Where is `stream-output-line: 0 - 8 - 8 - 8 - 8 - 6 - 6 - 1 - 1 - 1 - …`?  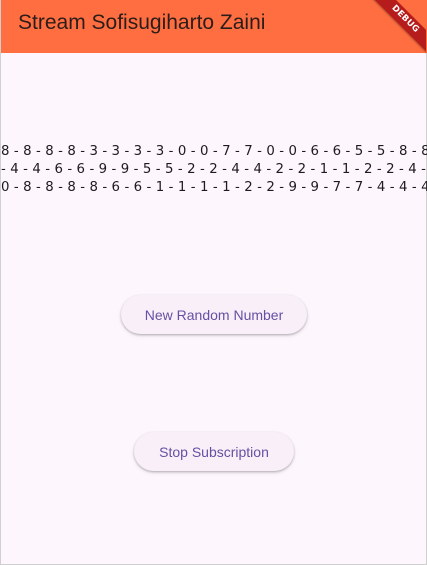 stream-output-line: 0 - 8 - 8 - 8 - 8 - 6 - 6 - 1 - 1 - 1 - … is located at coordinates (214, 187).